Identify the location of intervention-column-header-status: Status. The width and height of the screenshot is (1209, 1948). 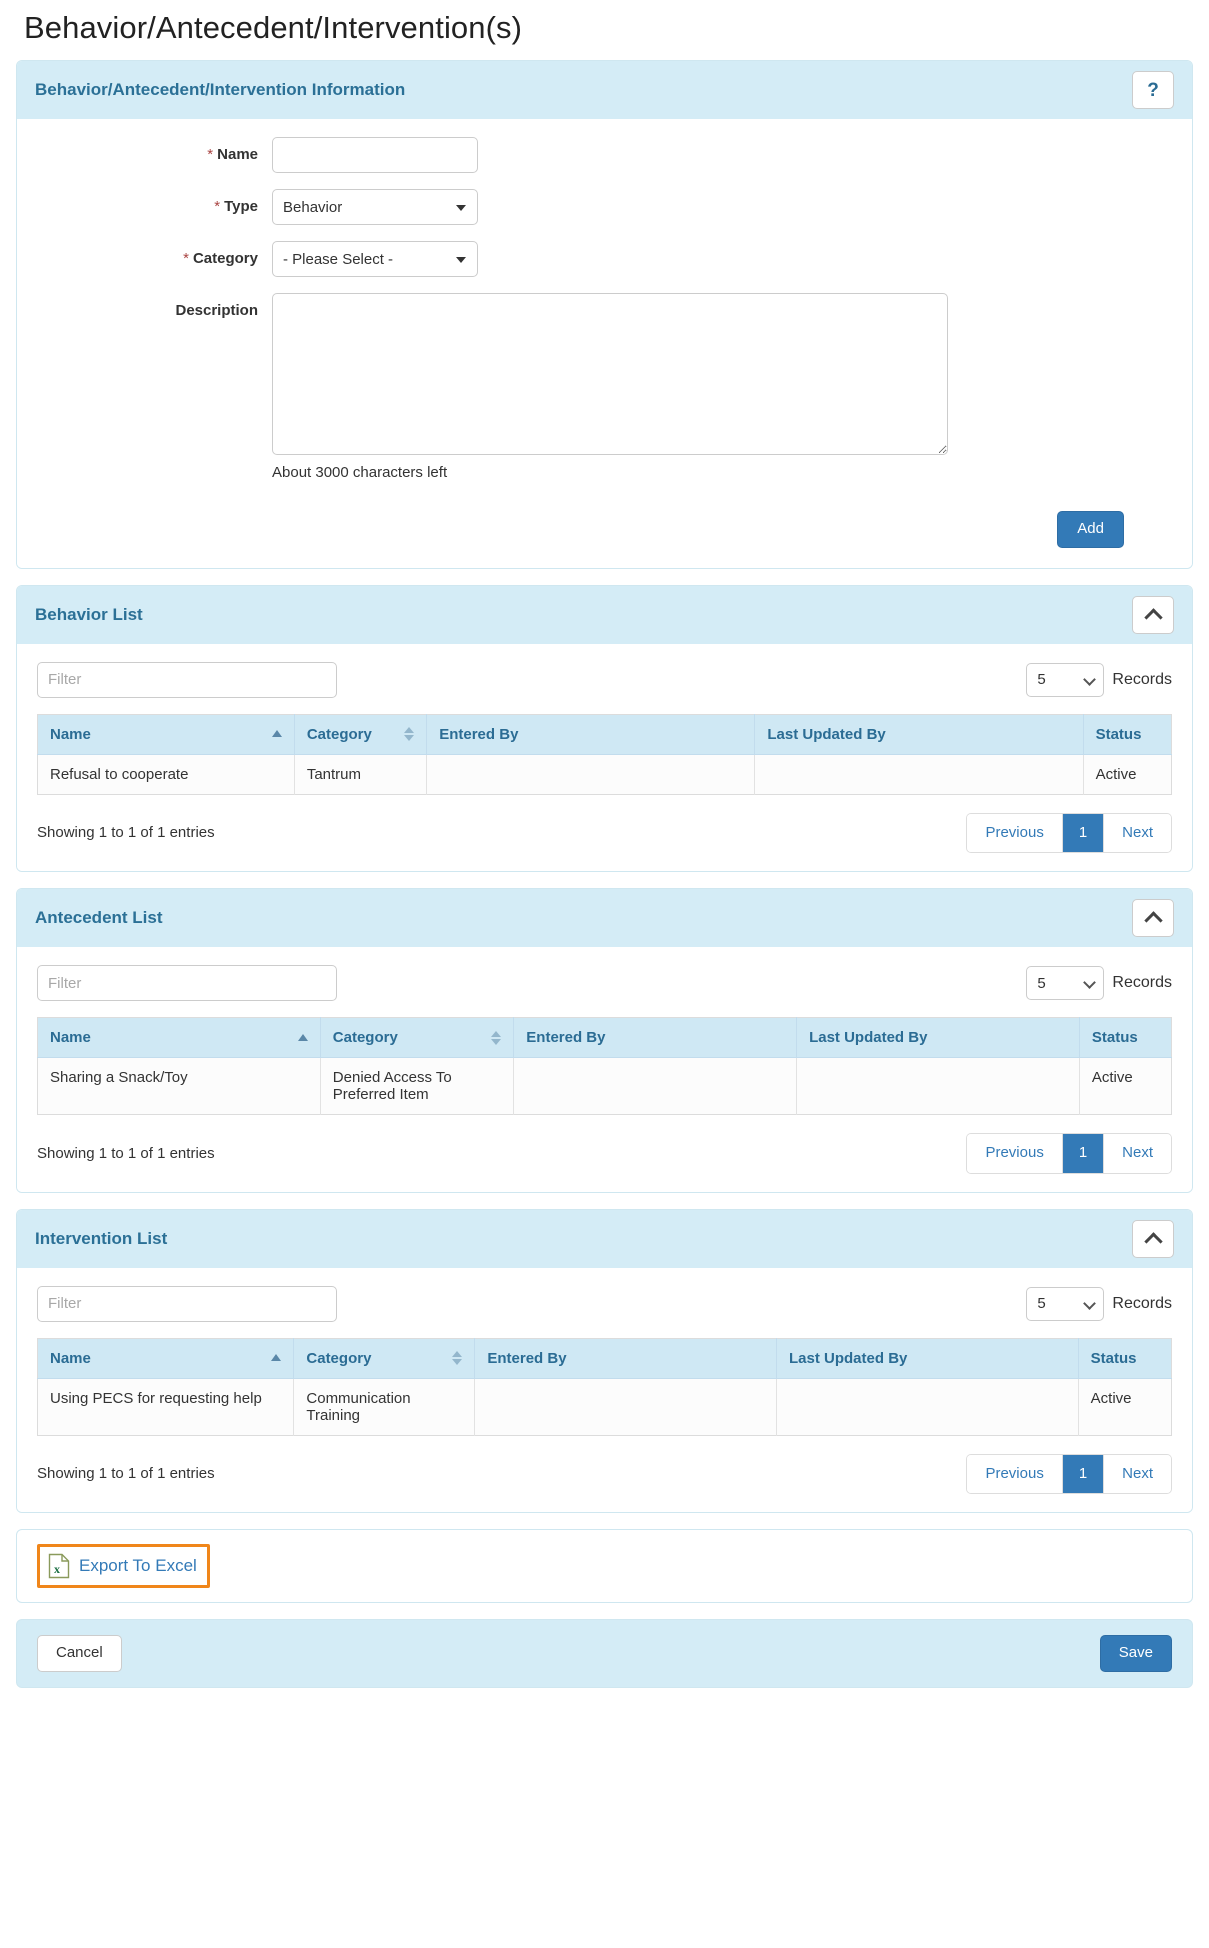
(1125, 1358).